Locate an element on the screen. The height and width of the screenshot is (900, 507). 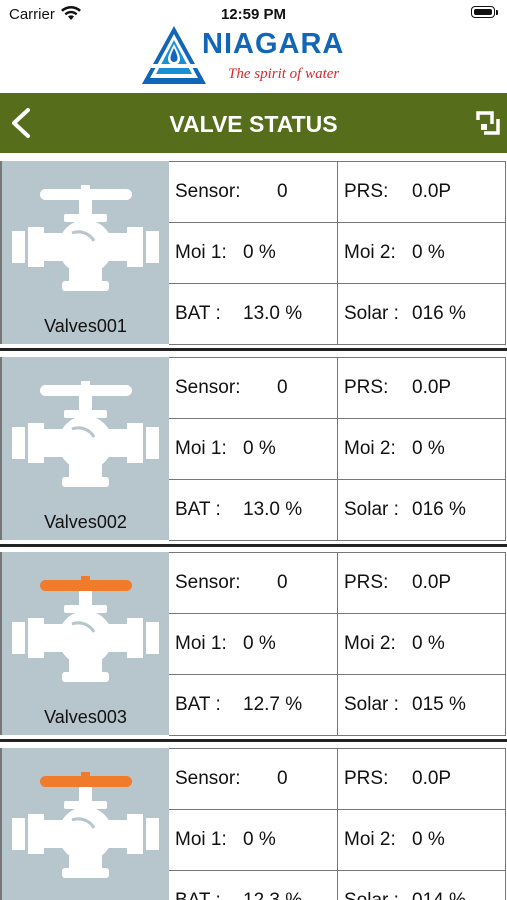
battery-cell: BAT : 12.7 % is located at coordinates (253, 705).